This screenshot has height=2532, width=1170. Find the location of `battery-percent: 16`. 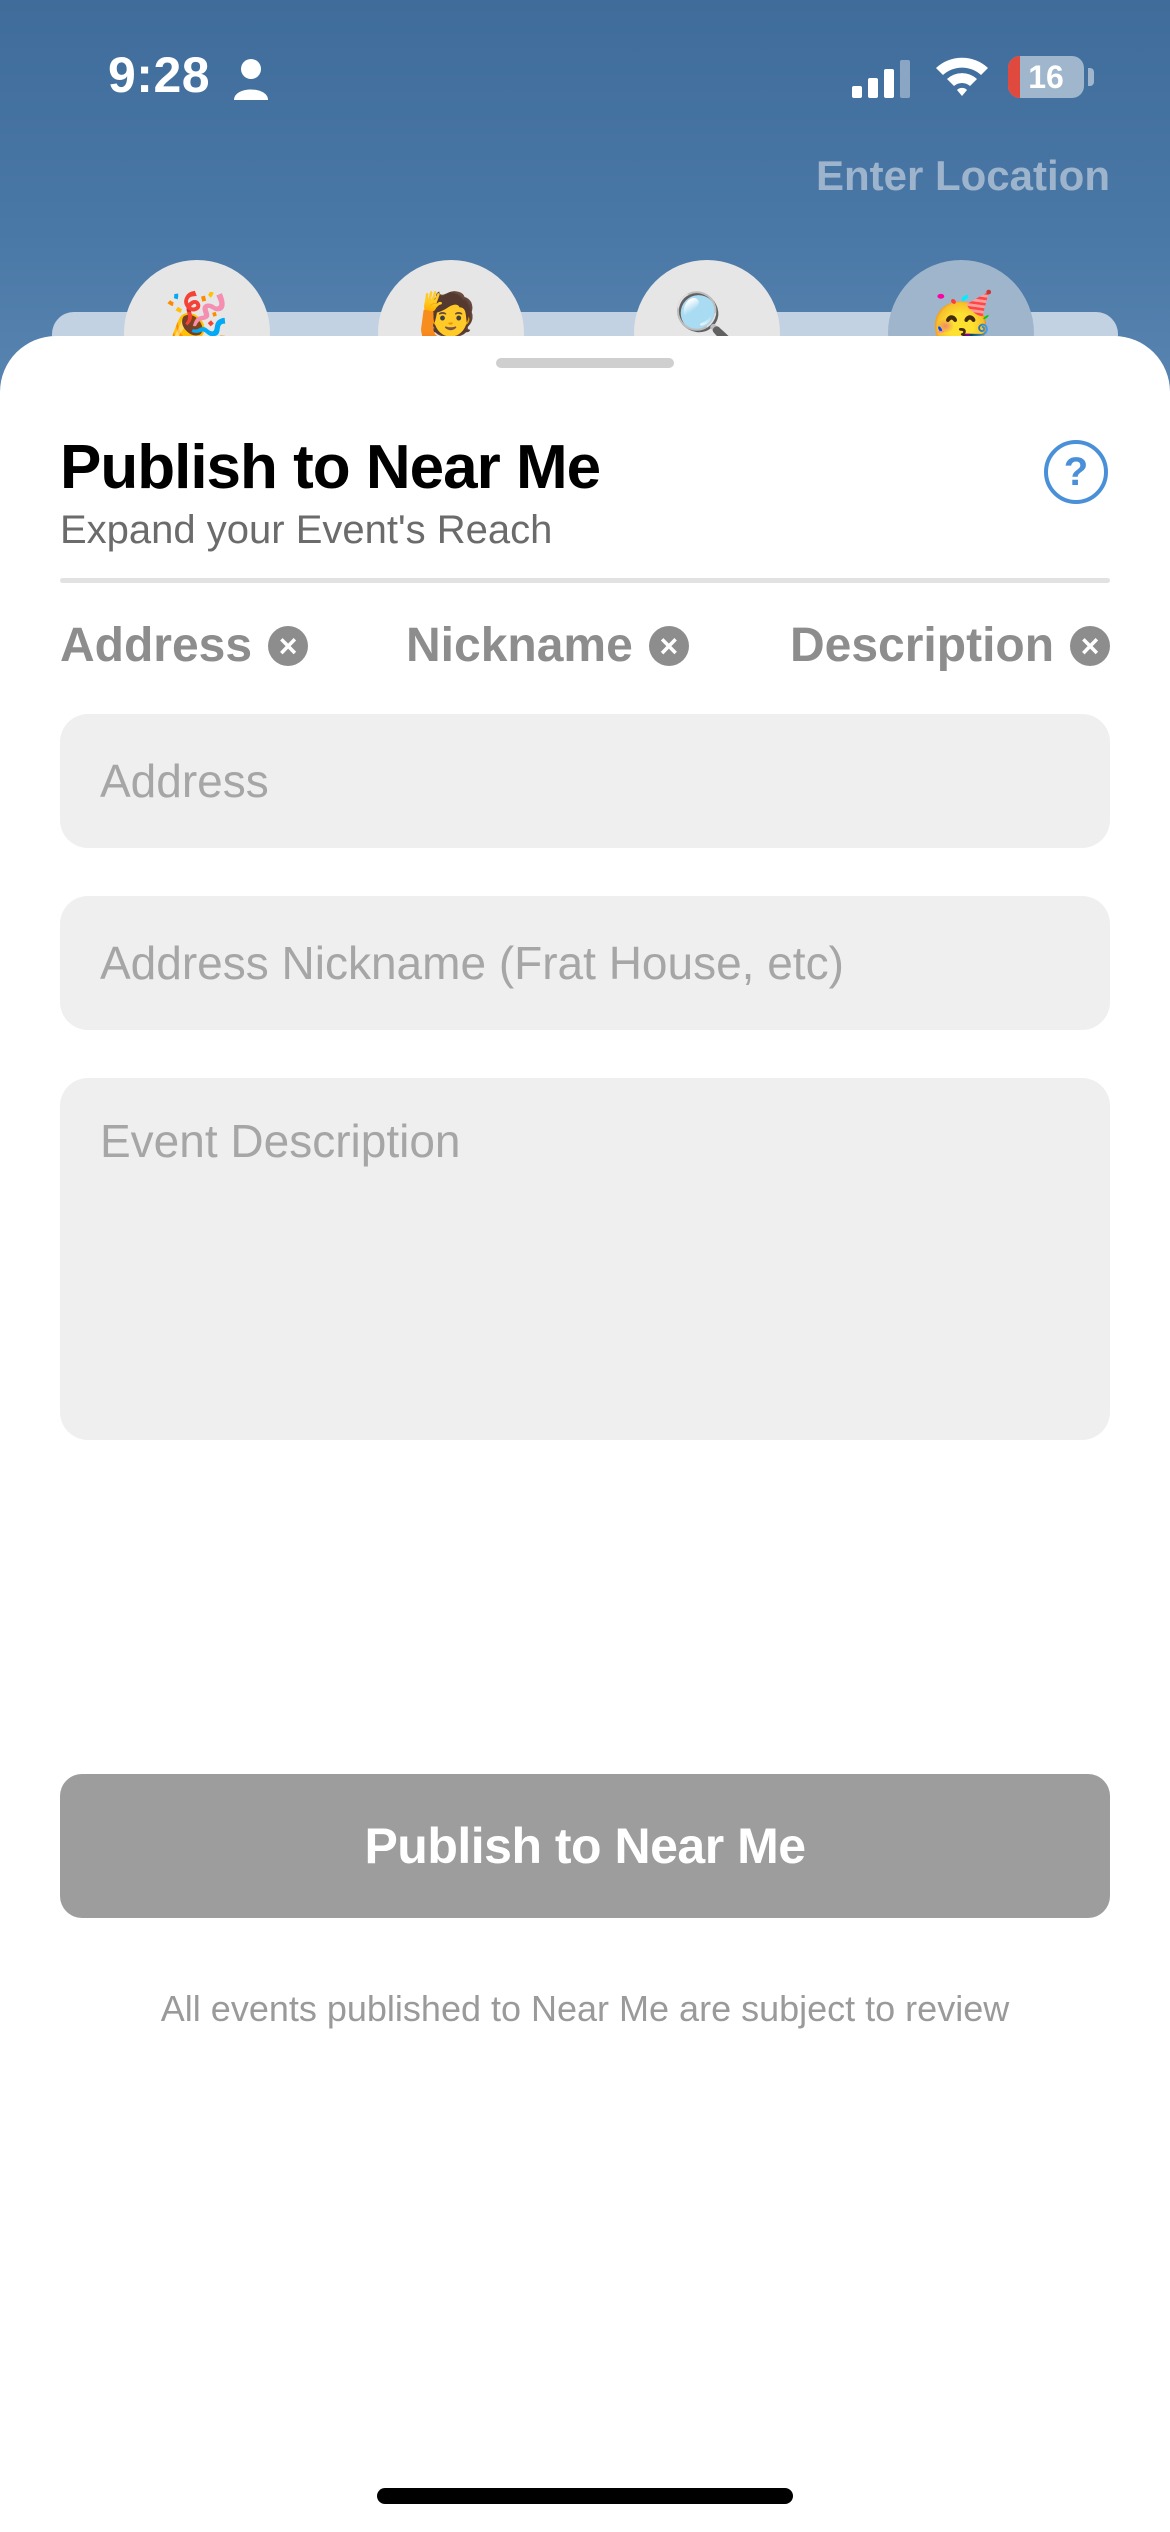

battery-percent: 16 is located at coordinates (1046, 77).